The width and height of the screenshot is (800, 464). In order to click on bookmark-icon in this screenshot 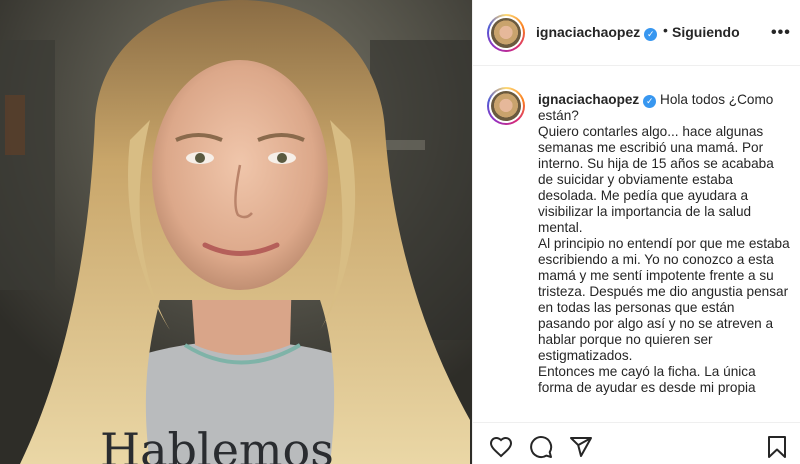, I will do `click(777, 447)`.